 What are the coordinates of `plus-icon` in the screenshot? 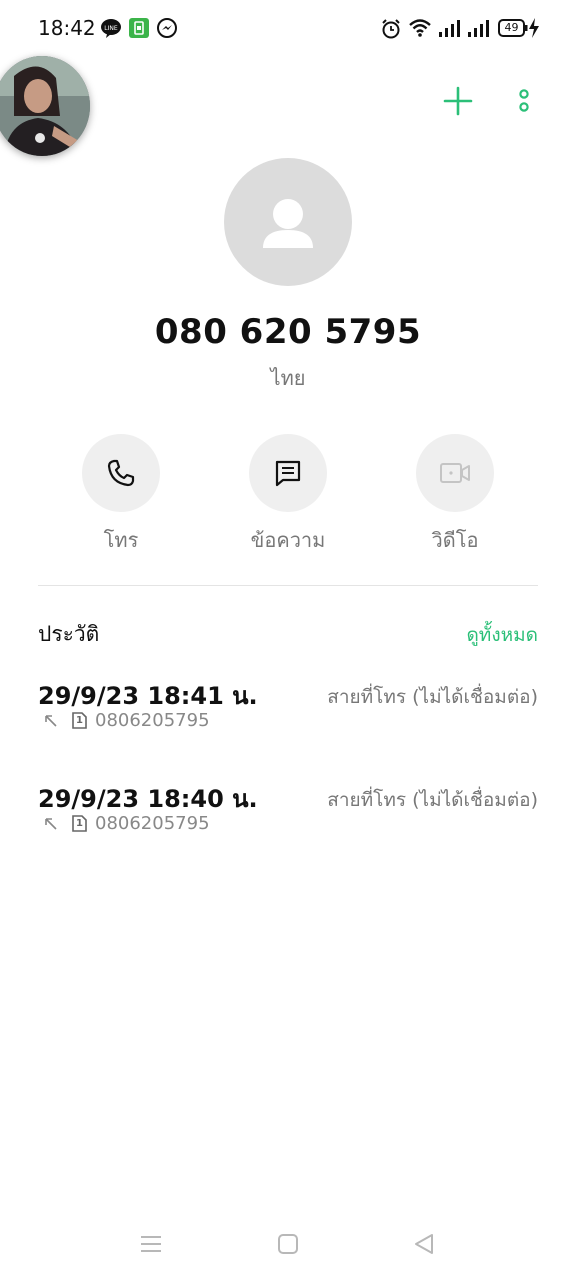 It's located at (458, 101).